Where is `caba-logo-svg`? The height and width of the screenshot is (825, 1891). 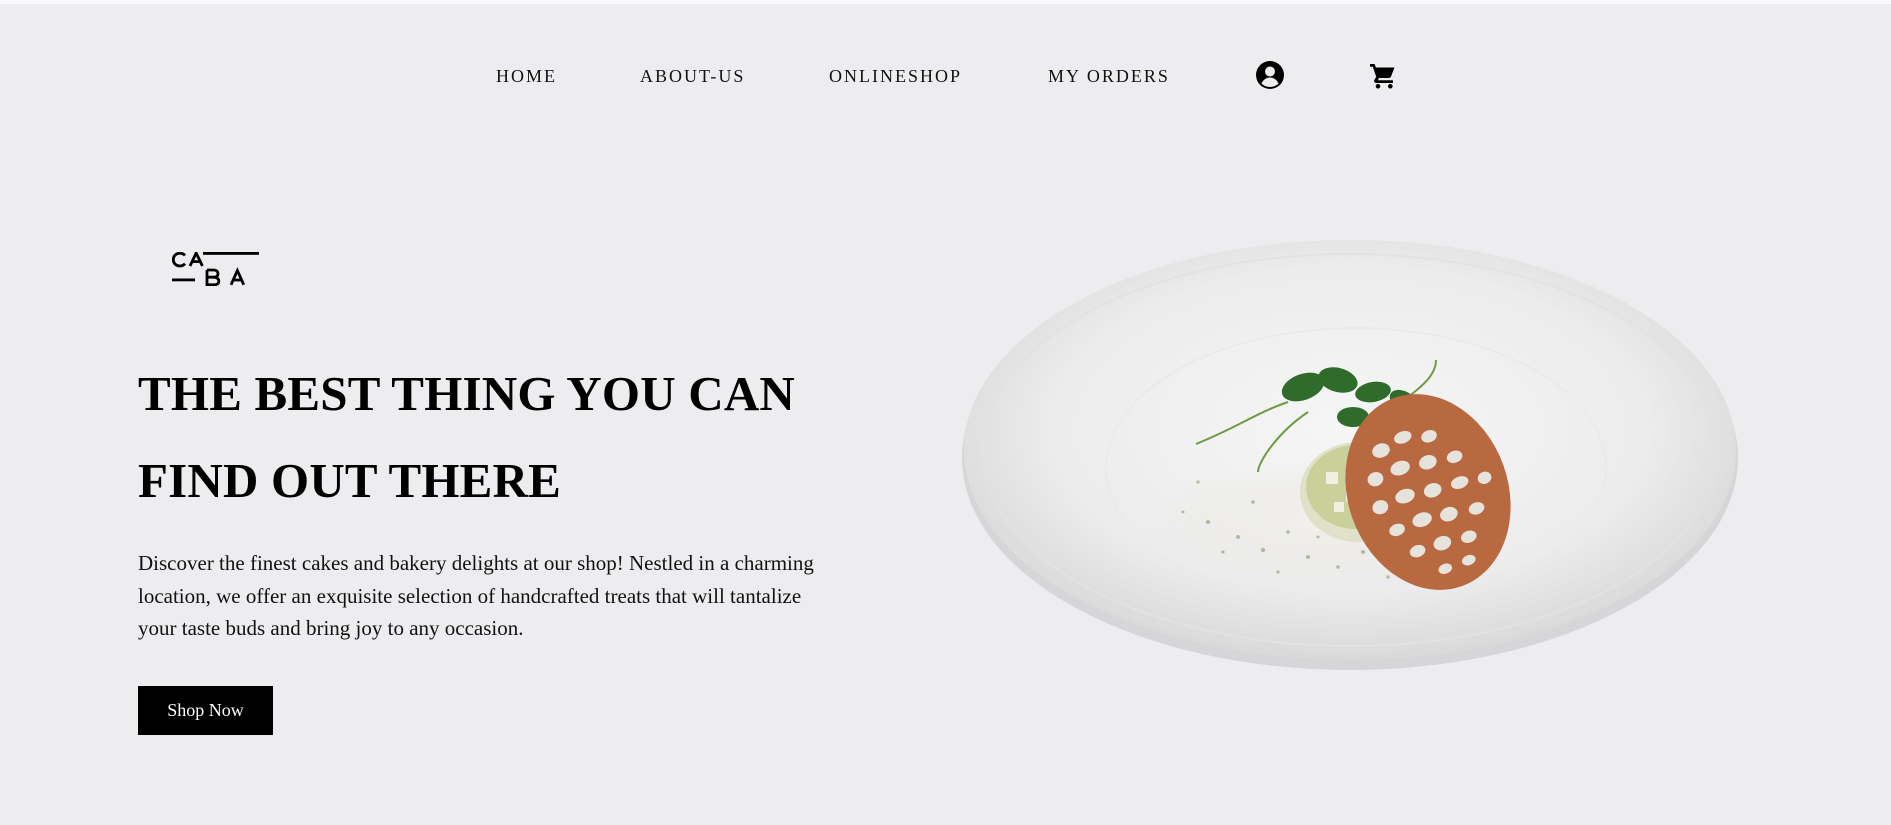
caba-logo-svg is located at coordinates (215, 268).